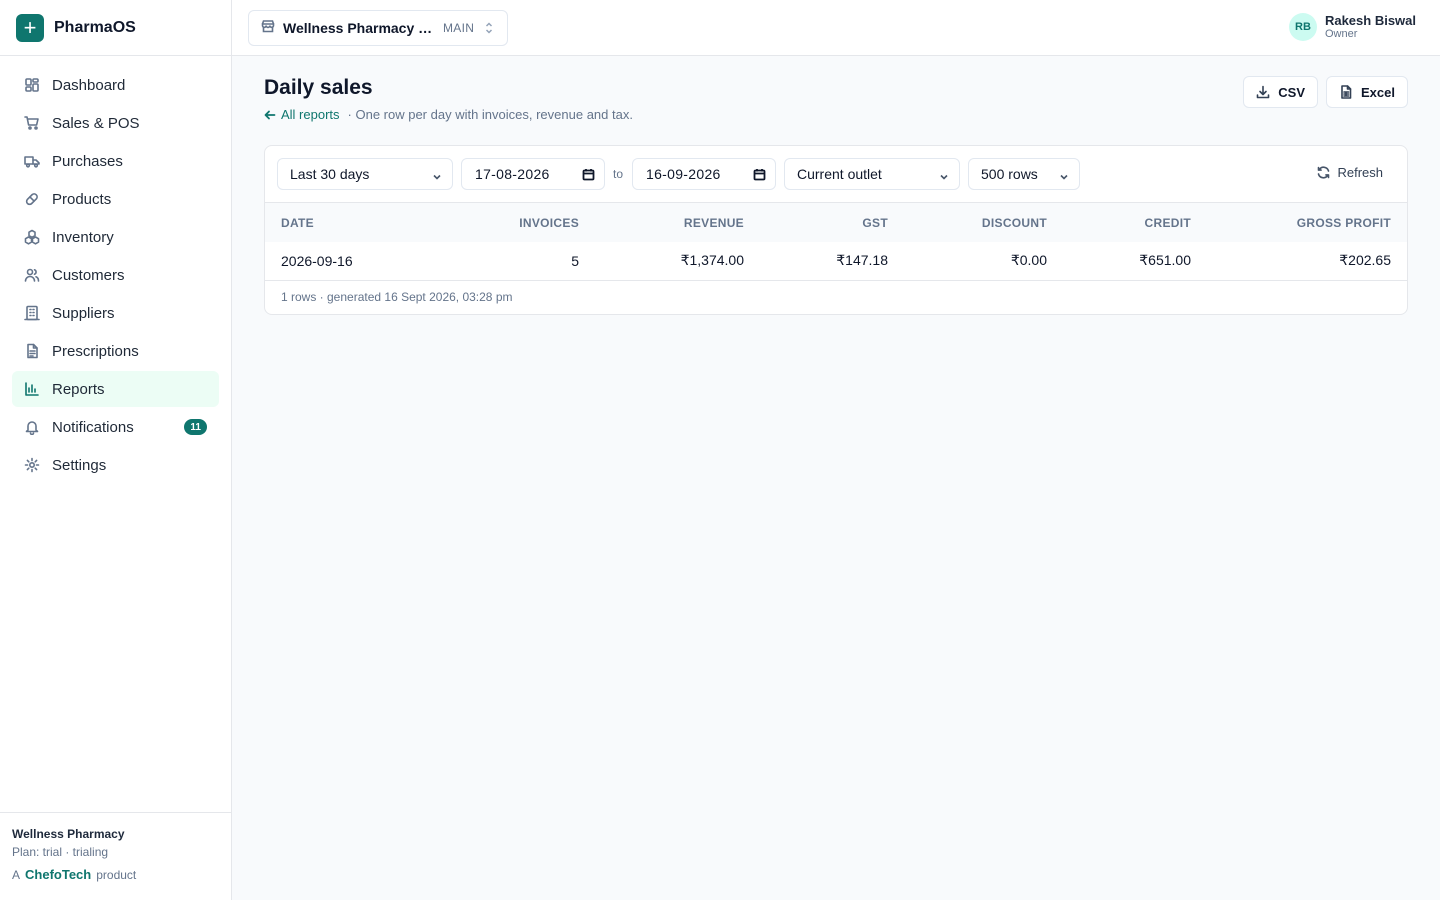  Describe the element at coordinates (575, 260) in the screenshot. I see `cell-invoices: 5` at that location.